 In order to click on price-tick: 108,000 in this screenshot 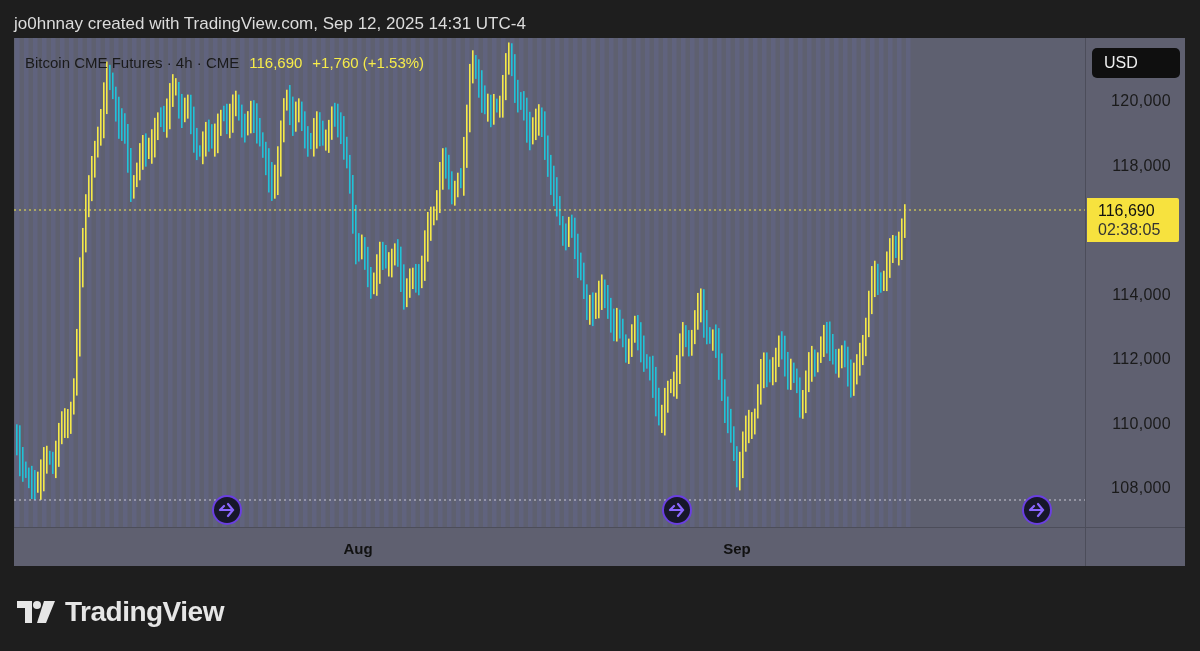, I will do `click(1141, 488)`.